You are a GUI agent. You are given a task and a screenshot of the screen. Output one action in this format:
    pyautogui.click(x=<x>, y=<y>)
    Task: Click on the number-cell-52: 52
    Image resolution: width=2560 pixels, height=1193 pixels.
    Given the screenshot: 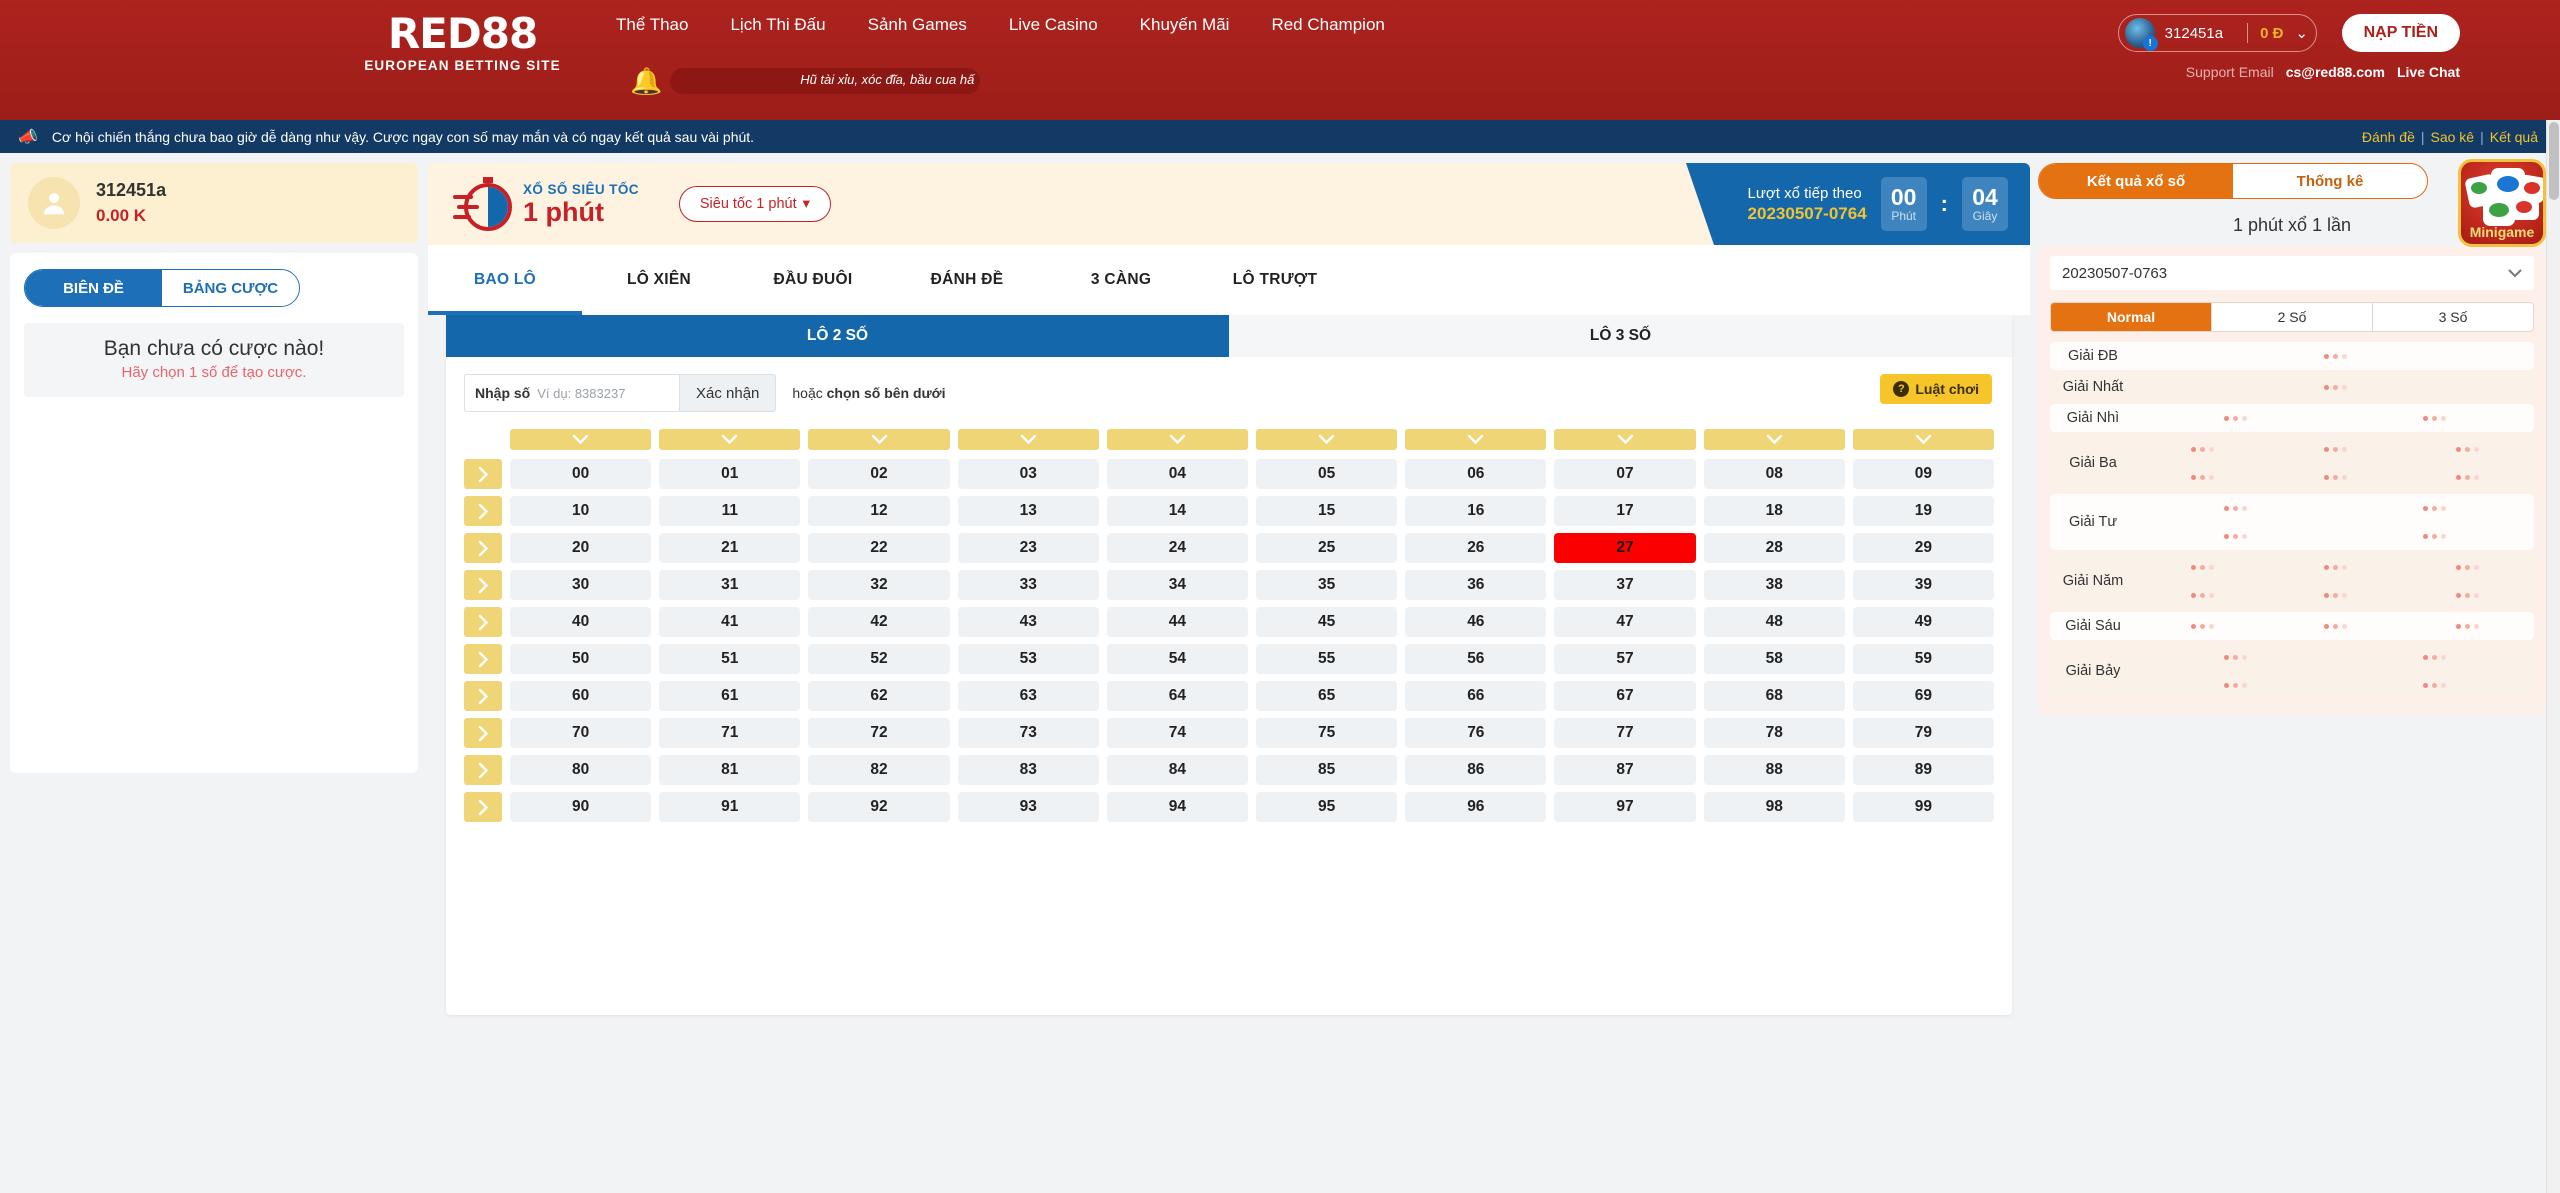 What is the action you would take?
    pyautogui.click(x=879, y=659)
    